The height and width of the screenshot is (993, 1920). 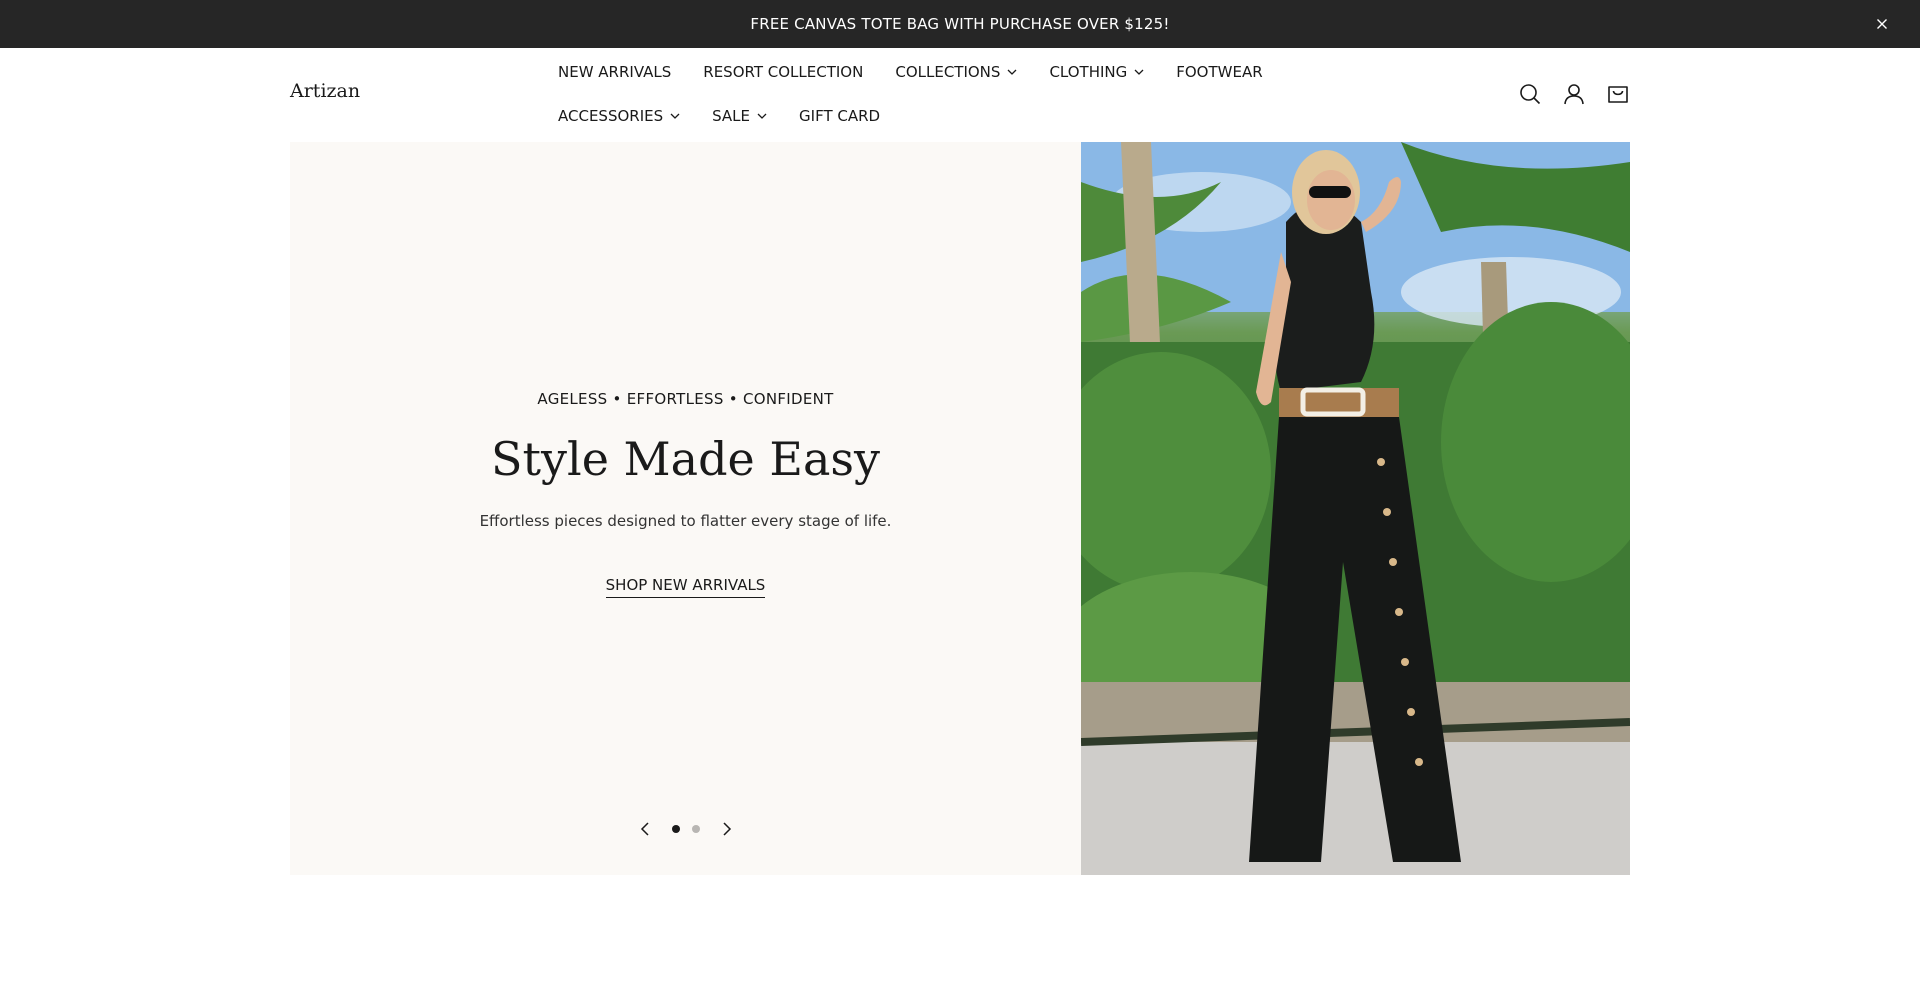 I want to click on account-icon, so click(x=1574, y=94).